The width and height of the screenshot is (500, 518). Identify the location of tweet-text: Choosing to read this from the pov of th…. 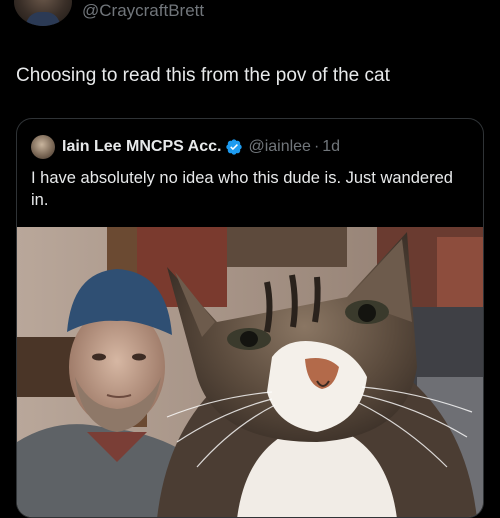
(203, 75).